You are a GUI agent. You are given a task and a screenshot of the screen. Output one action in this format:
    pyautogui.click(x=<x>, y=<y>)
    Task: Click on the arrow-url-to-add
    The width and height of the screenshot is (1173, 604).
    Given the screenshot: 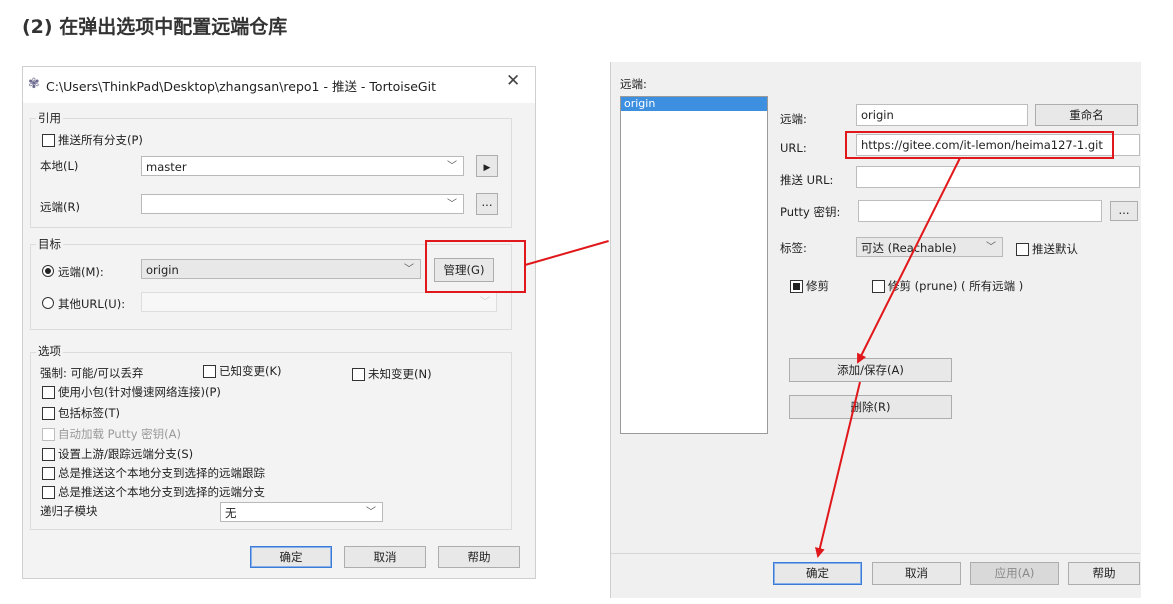 What is the action you would take?
    pyautogui.click(x=909, y=260)
    